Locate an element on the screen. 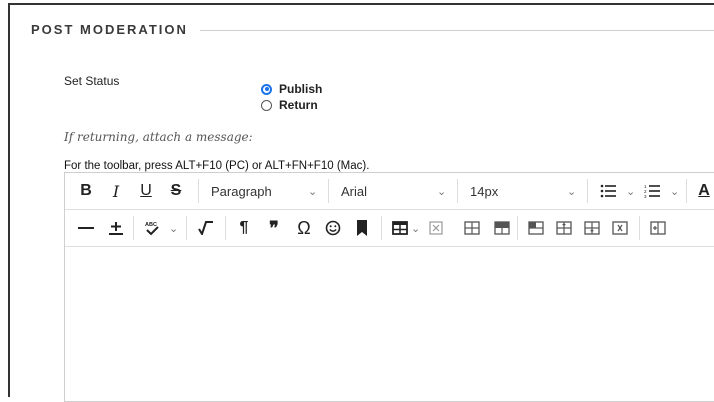 The height and width of the screenshot is (402, 714). table-delete-col-icon is located at coordinates (620, 228).